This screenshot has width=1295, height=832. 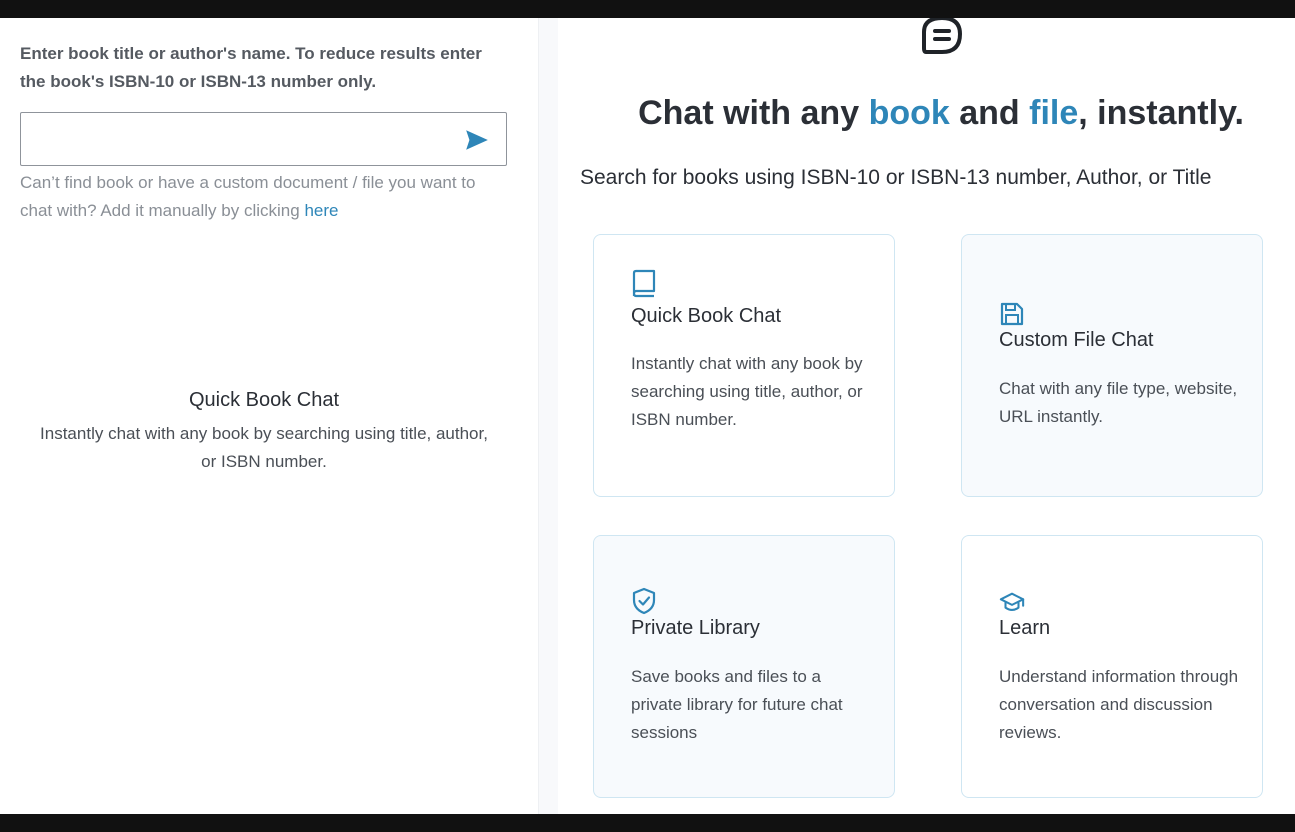 I want to click on hero-title-book: book, so click(x=909, y=113).